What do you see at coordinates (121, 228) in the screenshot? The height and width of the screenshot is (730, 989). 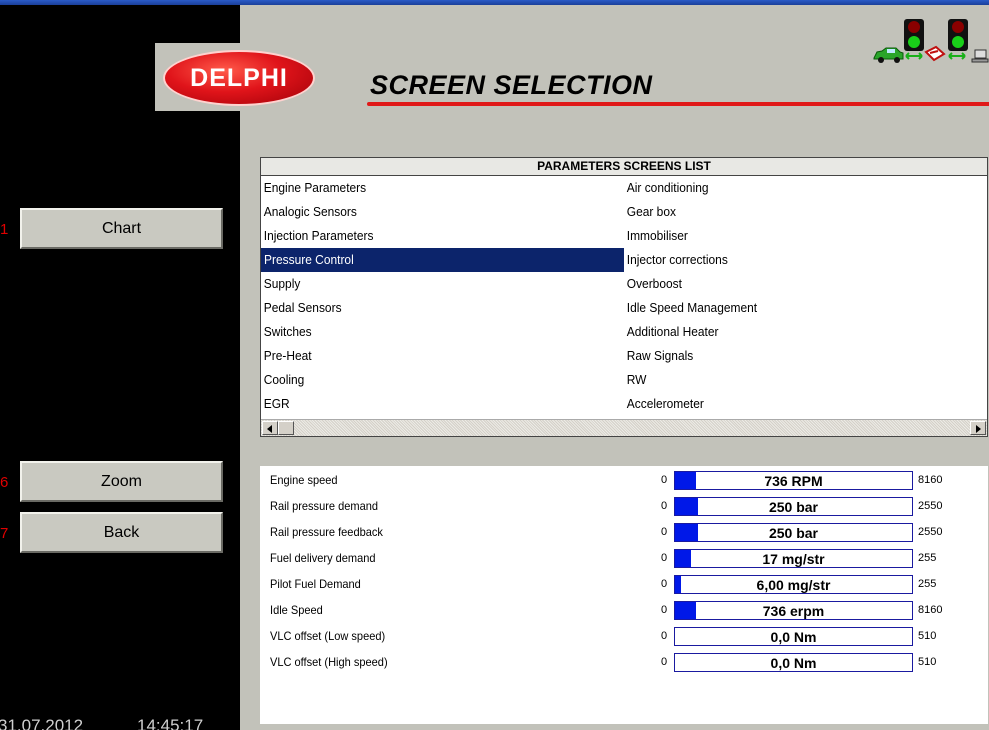 I see `chart-button: Chart` at bounding box center [121, 228].